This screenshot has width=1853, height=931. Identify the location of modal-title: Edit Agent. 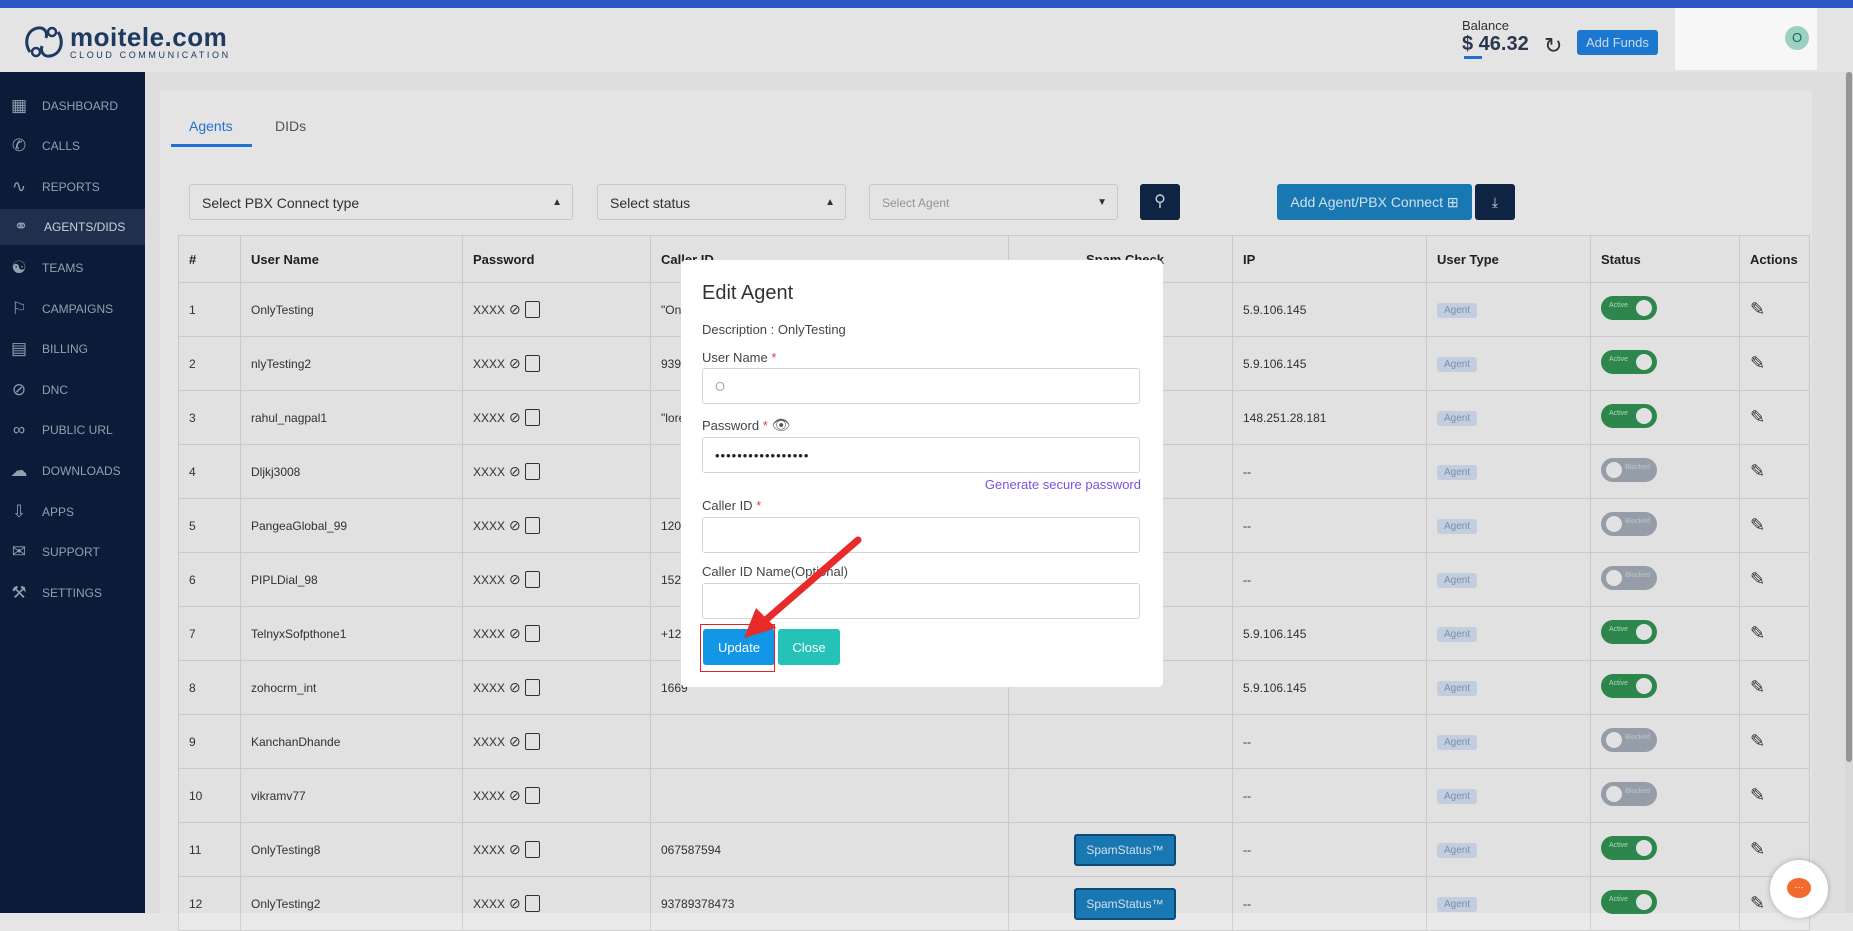
(748, 293).